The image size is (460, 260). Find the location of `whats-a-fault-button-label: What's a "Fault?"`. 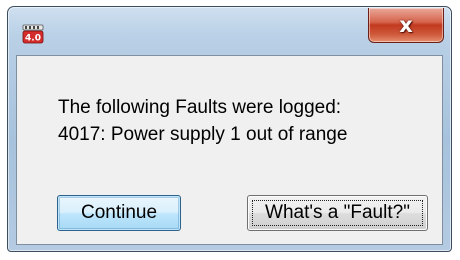

whats-a-fault-button-label: What's a "Fault?" is located at coordinates (337, 212).